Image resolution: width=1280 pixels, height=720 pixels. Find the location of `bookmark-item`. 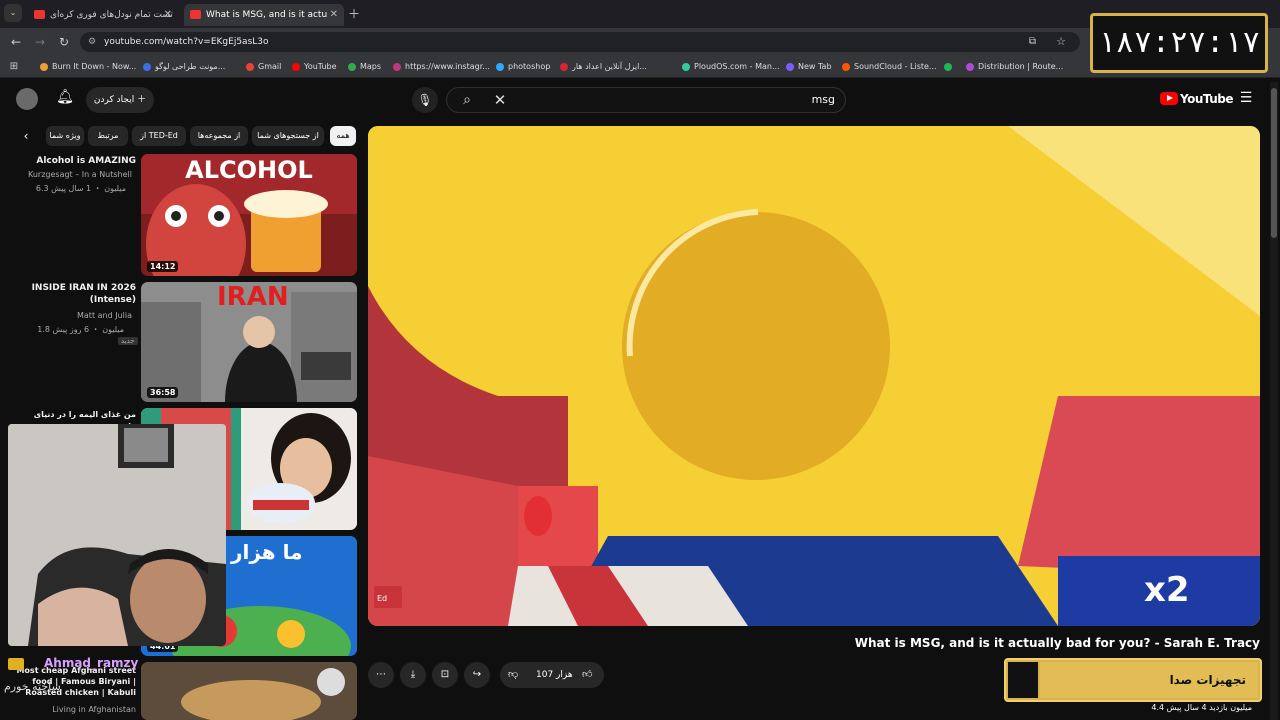

bookmark-item is located at coordinates (950, 67).